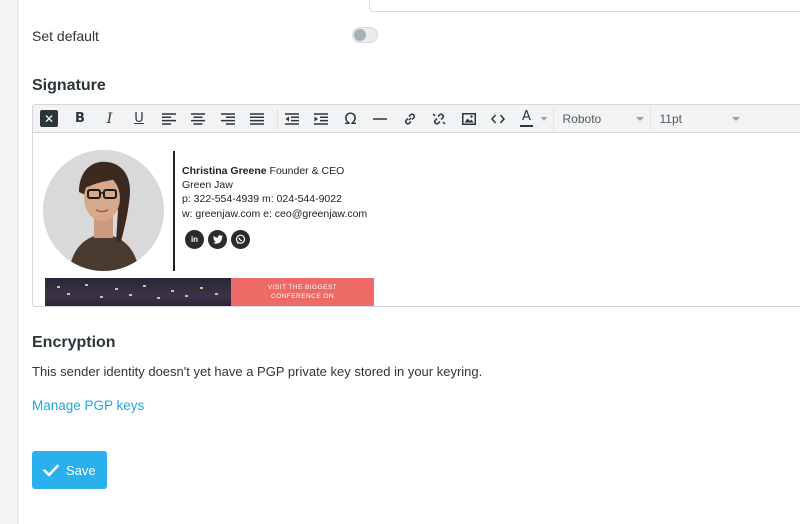 The height and width of the screenshot is (524, 800). I want to click on font-size-select: 11pt, so click(697, 118).